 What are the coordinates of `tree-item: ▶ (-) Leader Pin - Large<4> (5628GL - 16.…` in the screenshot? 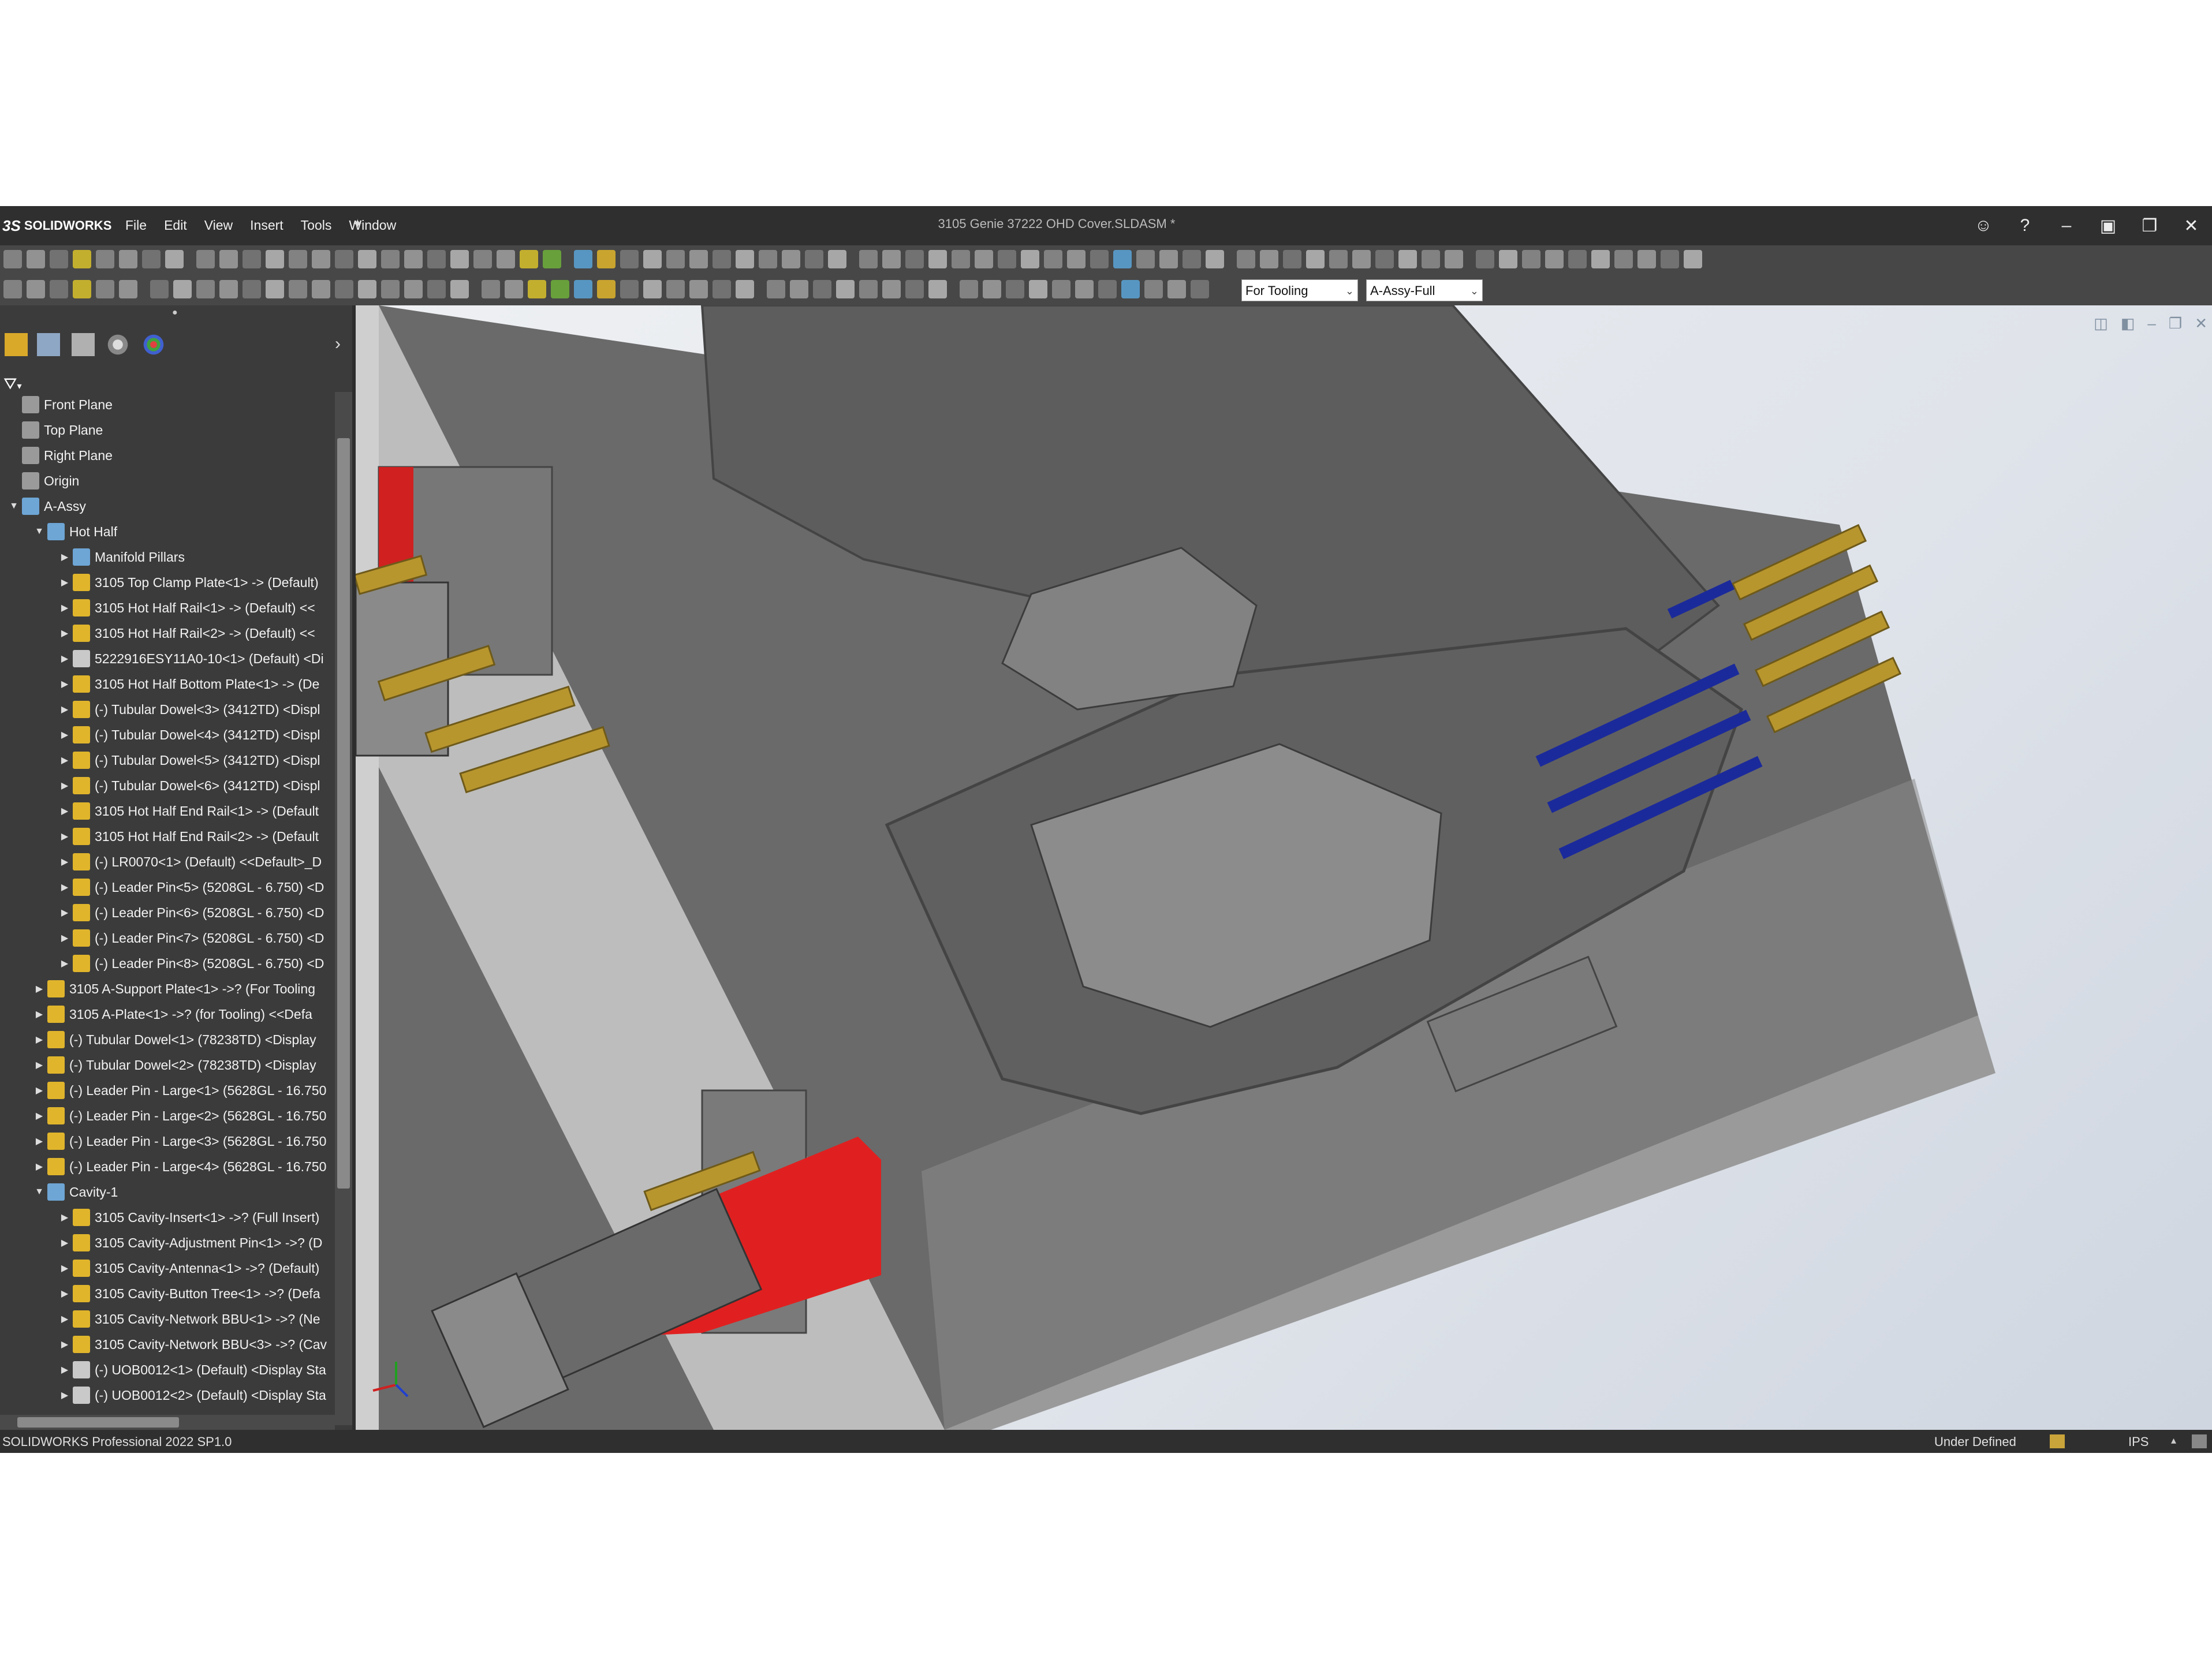 It's located at (167, 1167).